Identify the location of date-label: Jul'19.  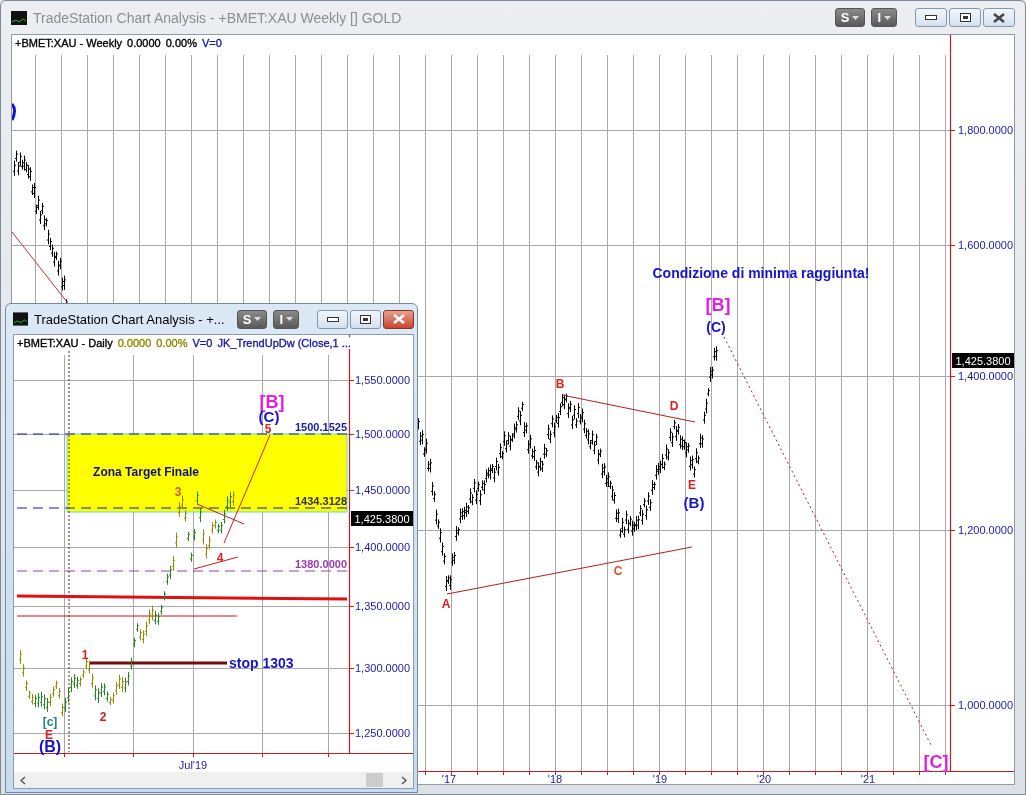
(193, 765).